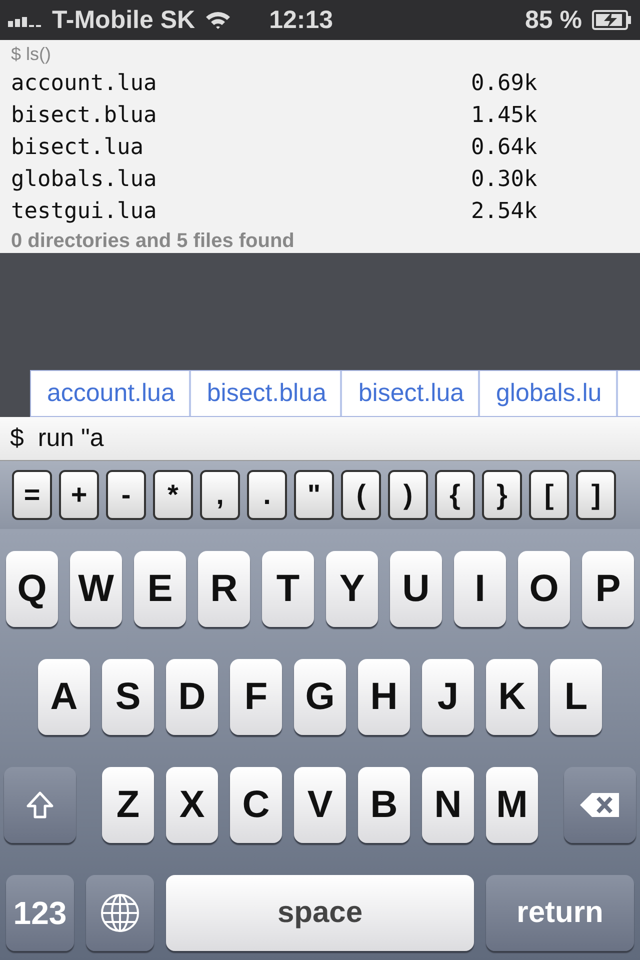 The width and height of the screenshot is (640, 960). I want to click on wifi-icon, so click(218, 20).